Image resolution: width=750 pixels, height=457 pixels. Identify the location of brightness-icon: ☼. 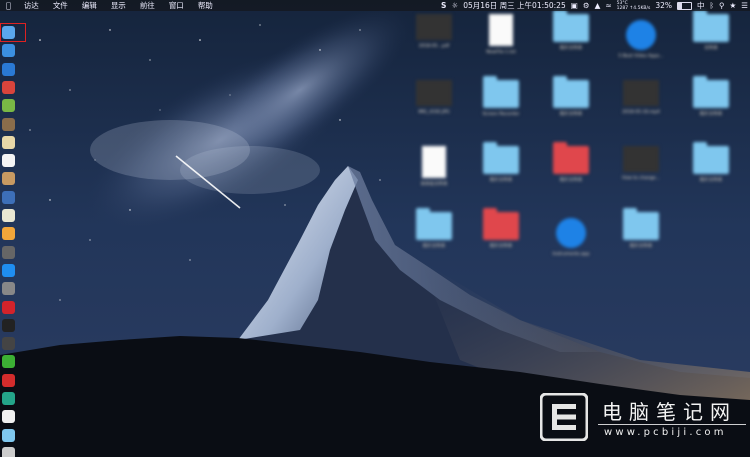
(454, 5).